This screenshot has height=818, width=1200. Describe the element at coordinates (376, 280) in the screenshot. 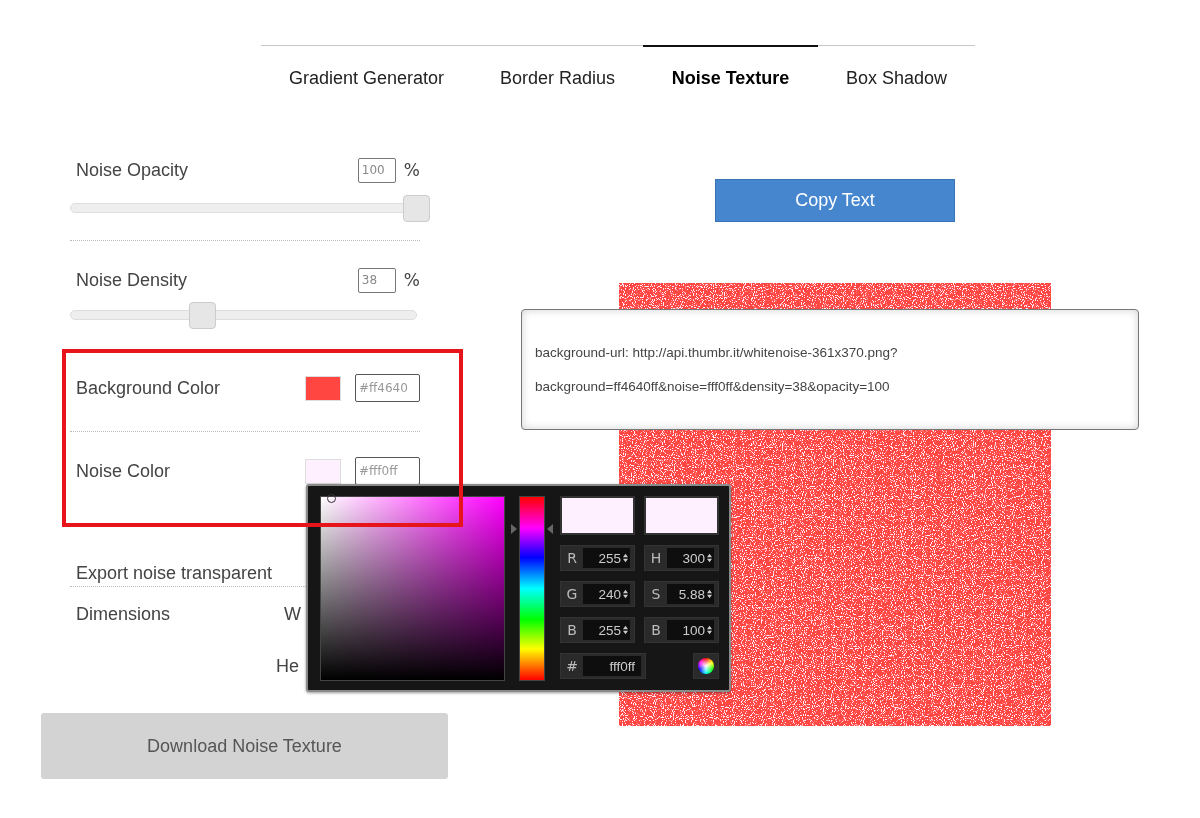

I see `number-field: 38` at that location.